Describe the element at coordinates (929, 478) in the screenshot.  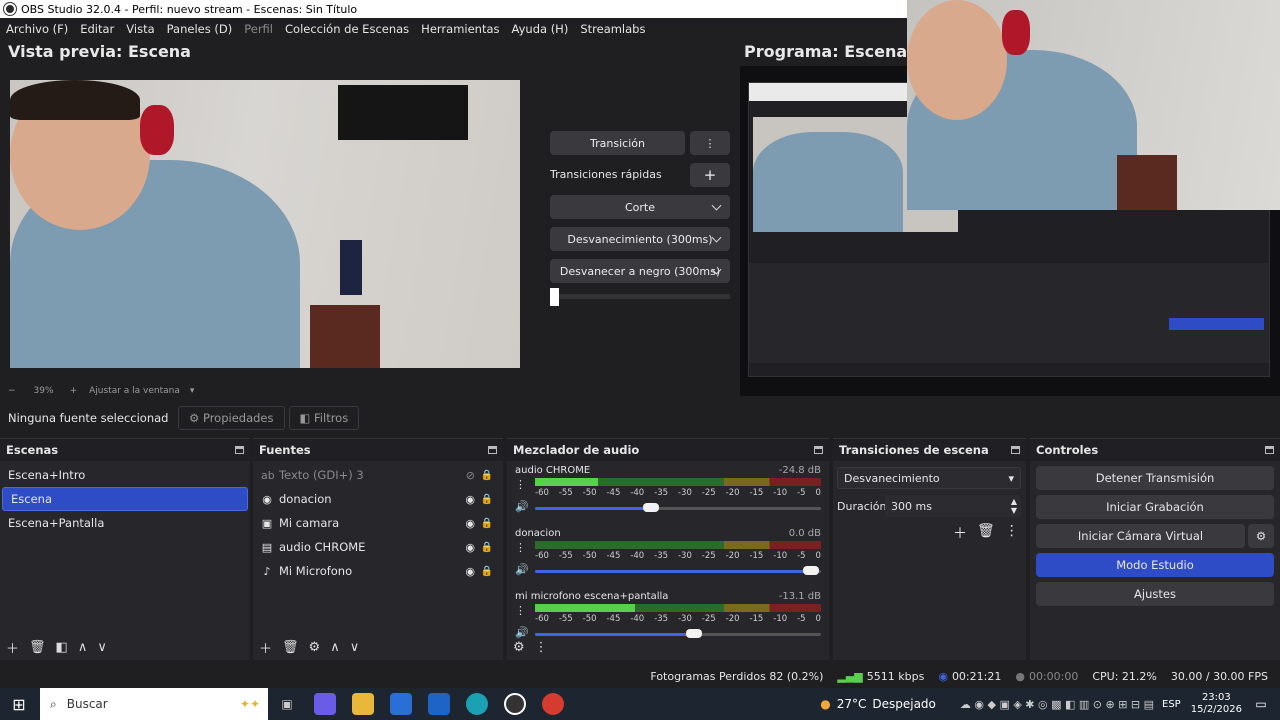
I see `transition-select: Desvanecimiento ▾` at that location.